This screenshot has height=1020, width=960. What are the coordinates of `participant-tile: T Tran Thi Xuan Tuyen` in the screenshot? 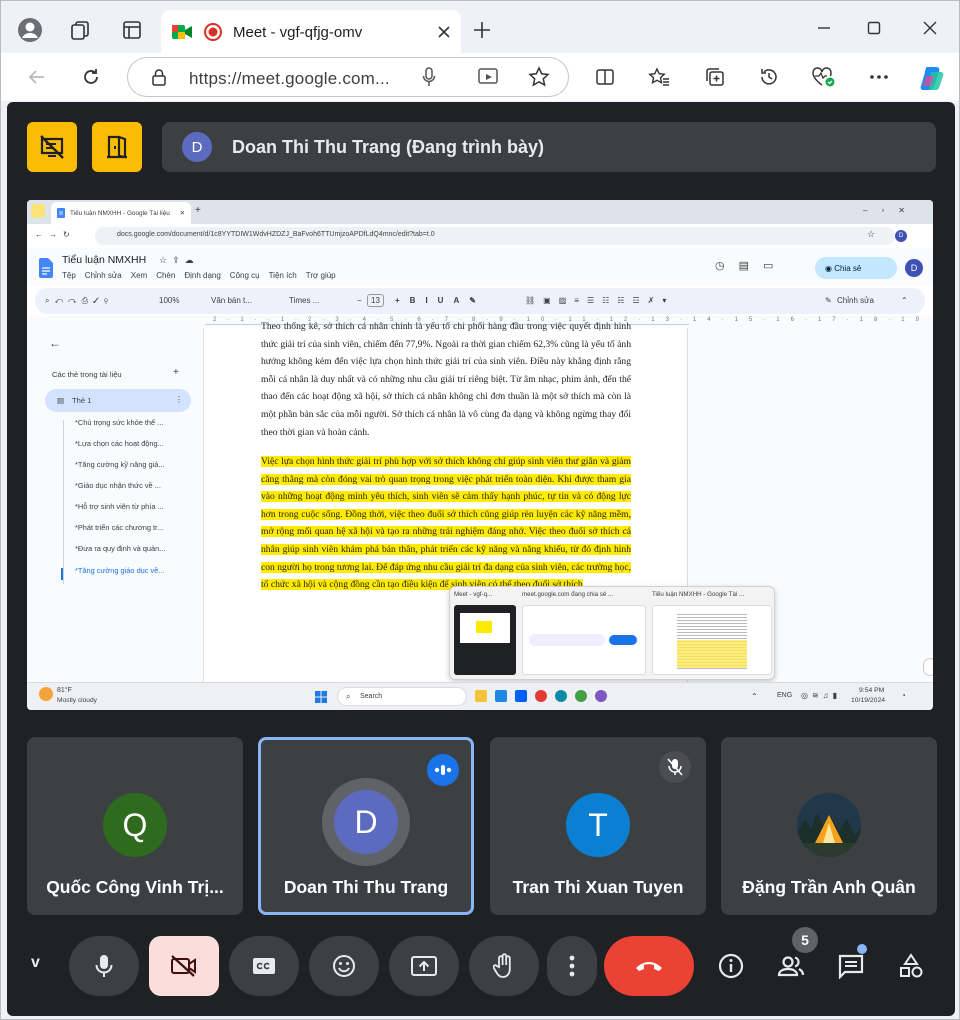 It's located at (598, 826).